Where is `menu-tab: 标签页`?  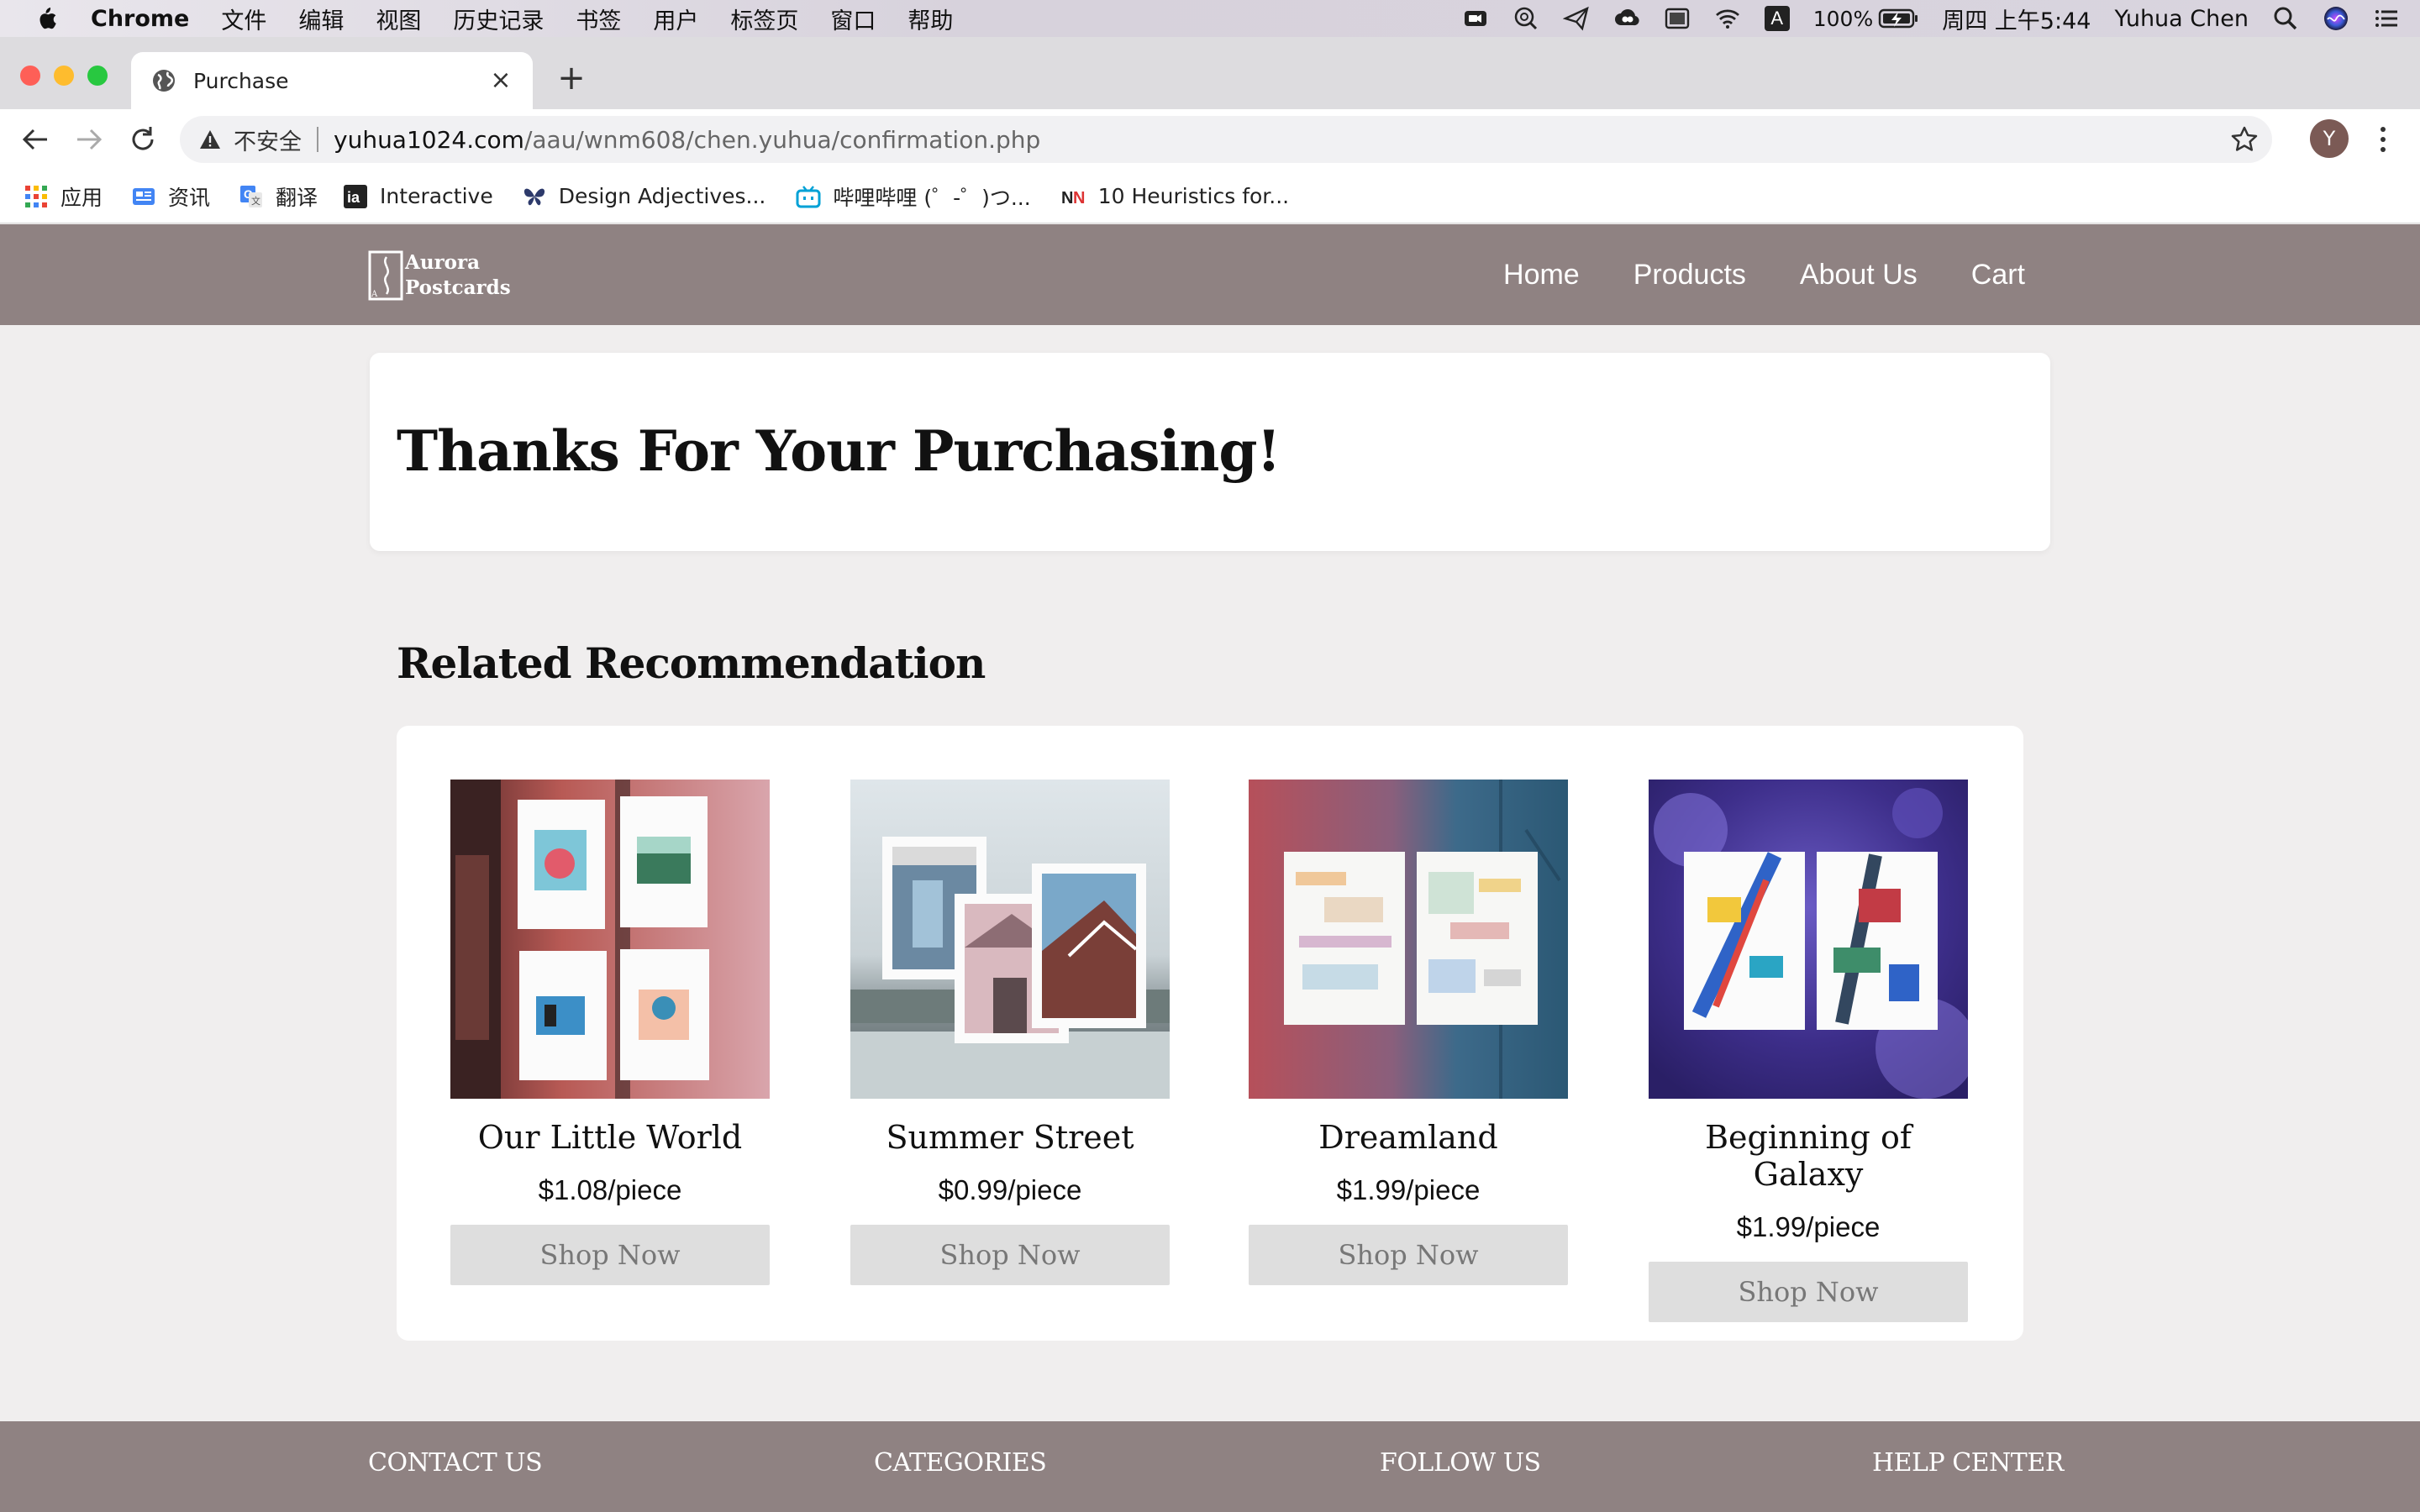 menu-tab: 标签页 is located at coordinates (764, 19).